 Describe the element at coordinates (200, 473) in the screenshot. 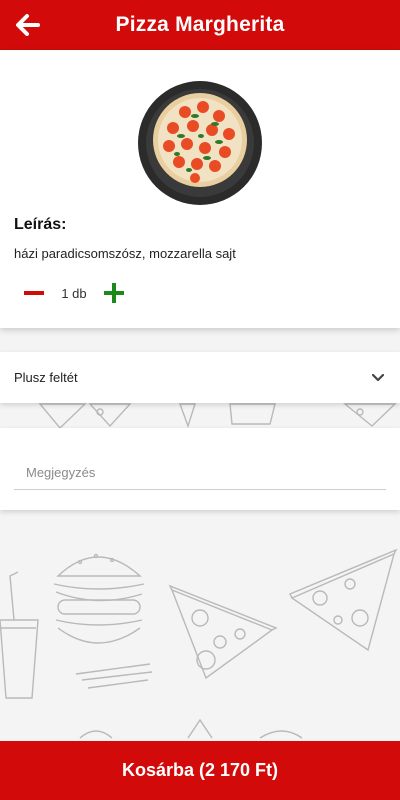

I see `note-input` at that location.